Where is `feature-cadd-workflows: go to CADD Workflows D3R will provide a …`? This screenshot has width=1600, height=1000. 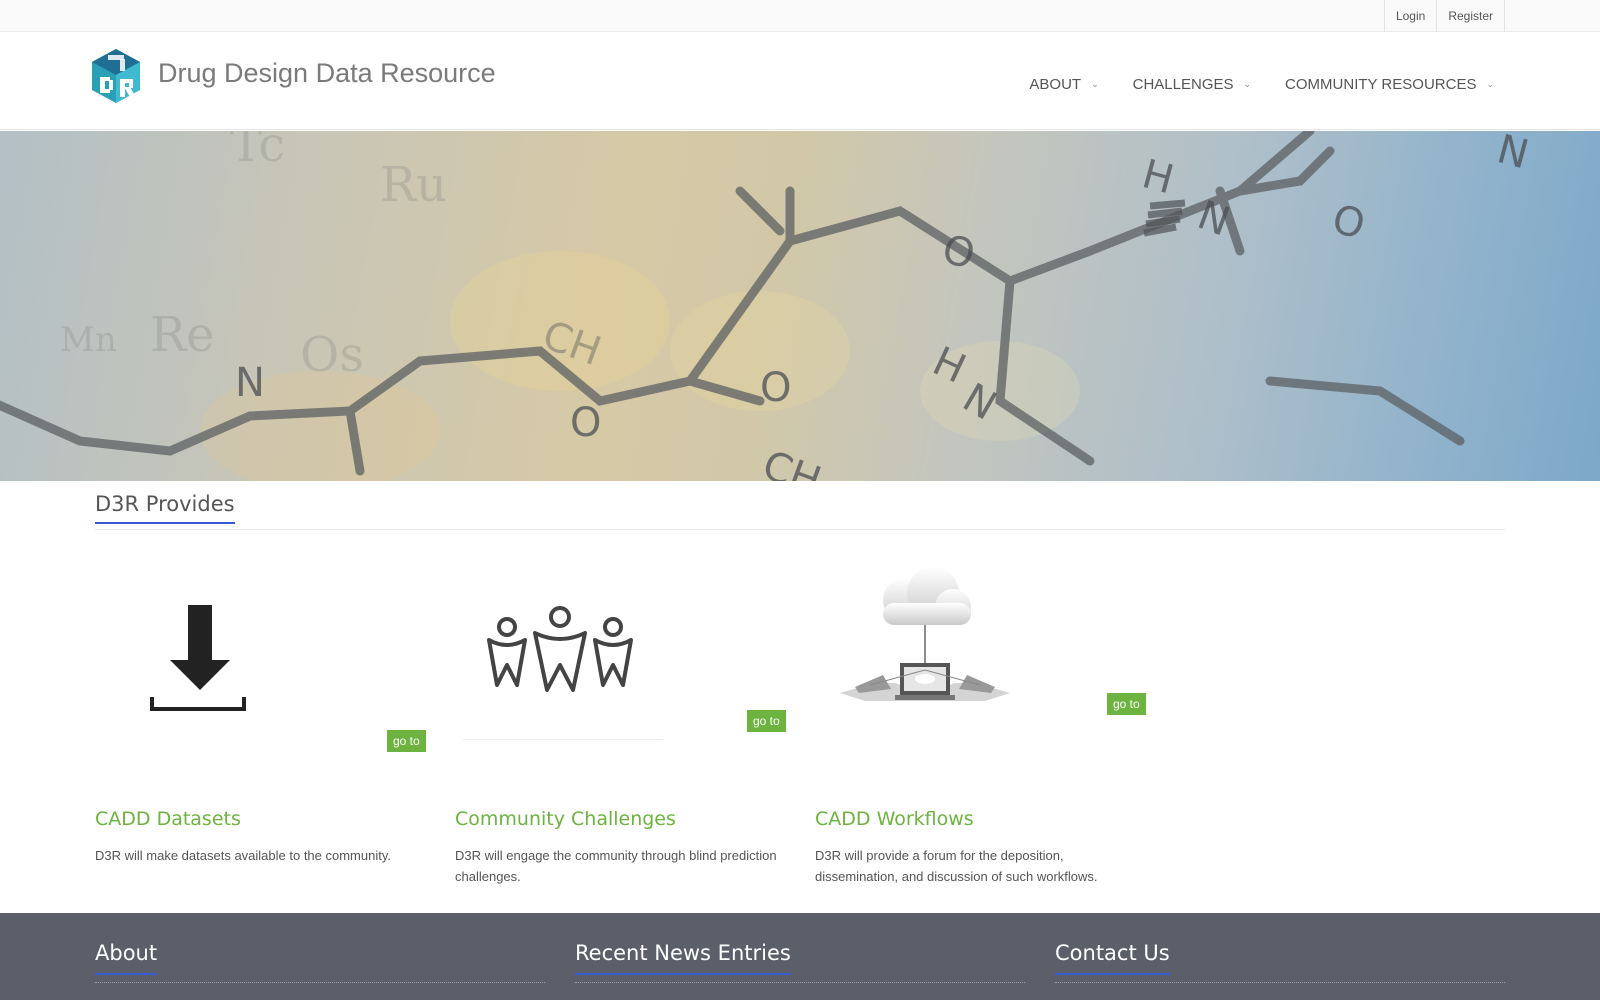 feature-cadd-workflows: go to CADD Workflows D3R will provide a … is located at coordinates (985, 724).